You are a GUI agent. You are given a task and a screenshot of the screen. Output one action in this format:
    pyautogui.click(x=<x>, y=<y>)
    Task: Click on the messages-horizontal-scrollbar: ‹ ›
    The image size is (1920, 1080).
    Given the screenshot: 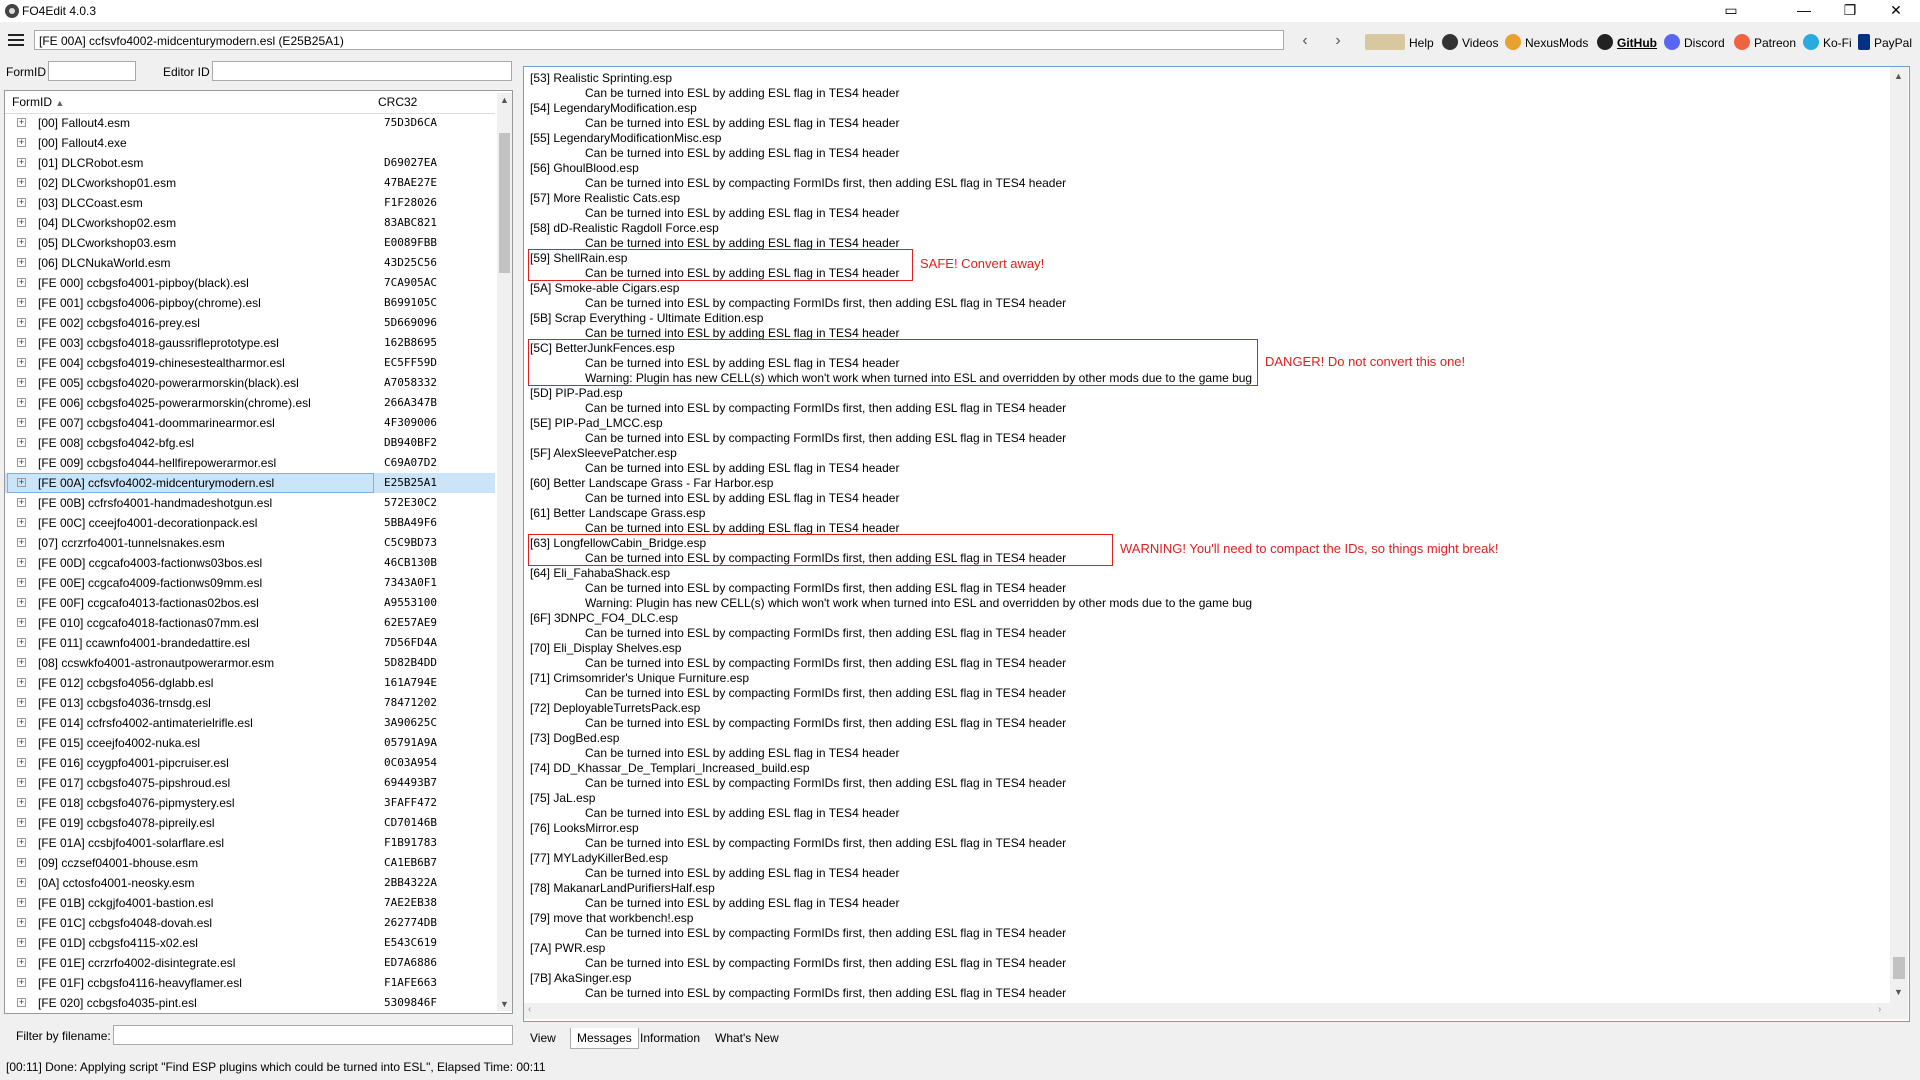 What is the action you would take?
    pyautogui.click(x=1207, y=1011)
    